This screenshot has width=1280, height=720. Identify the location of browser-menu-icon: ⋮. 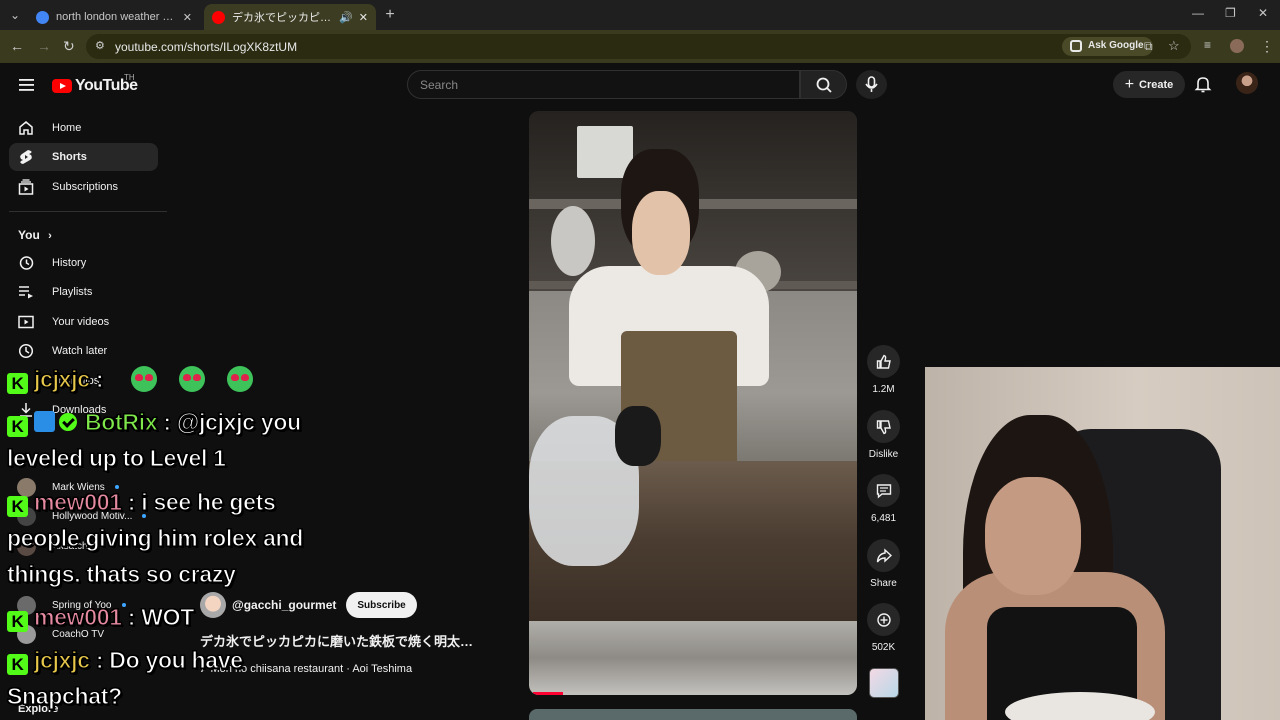
(1267, 46).